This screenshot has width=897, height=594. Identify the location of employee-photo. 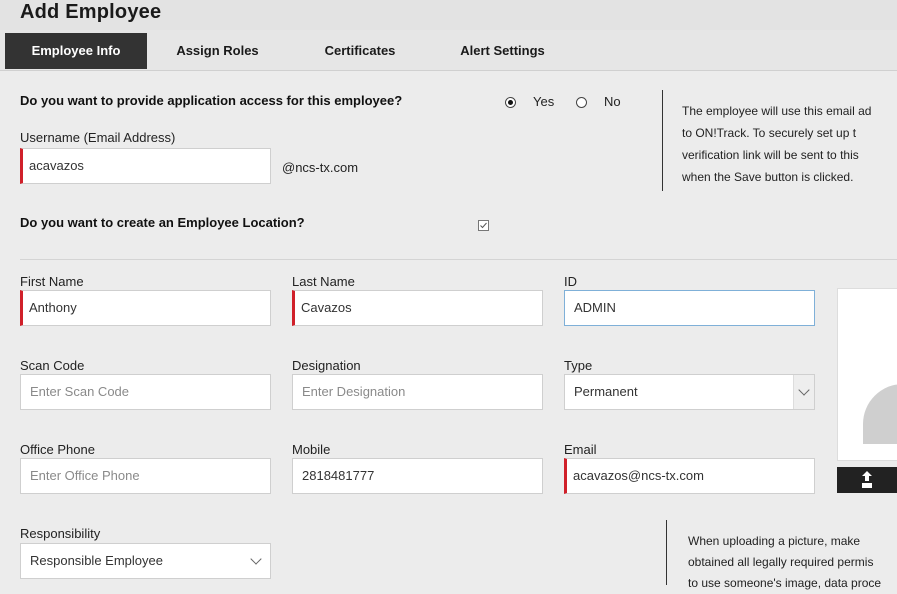
(867, 374).